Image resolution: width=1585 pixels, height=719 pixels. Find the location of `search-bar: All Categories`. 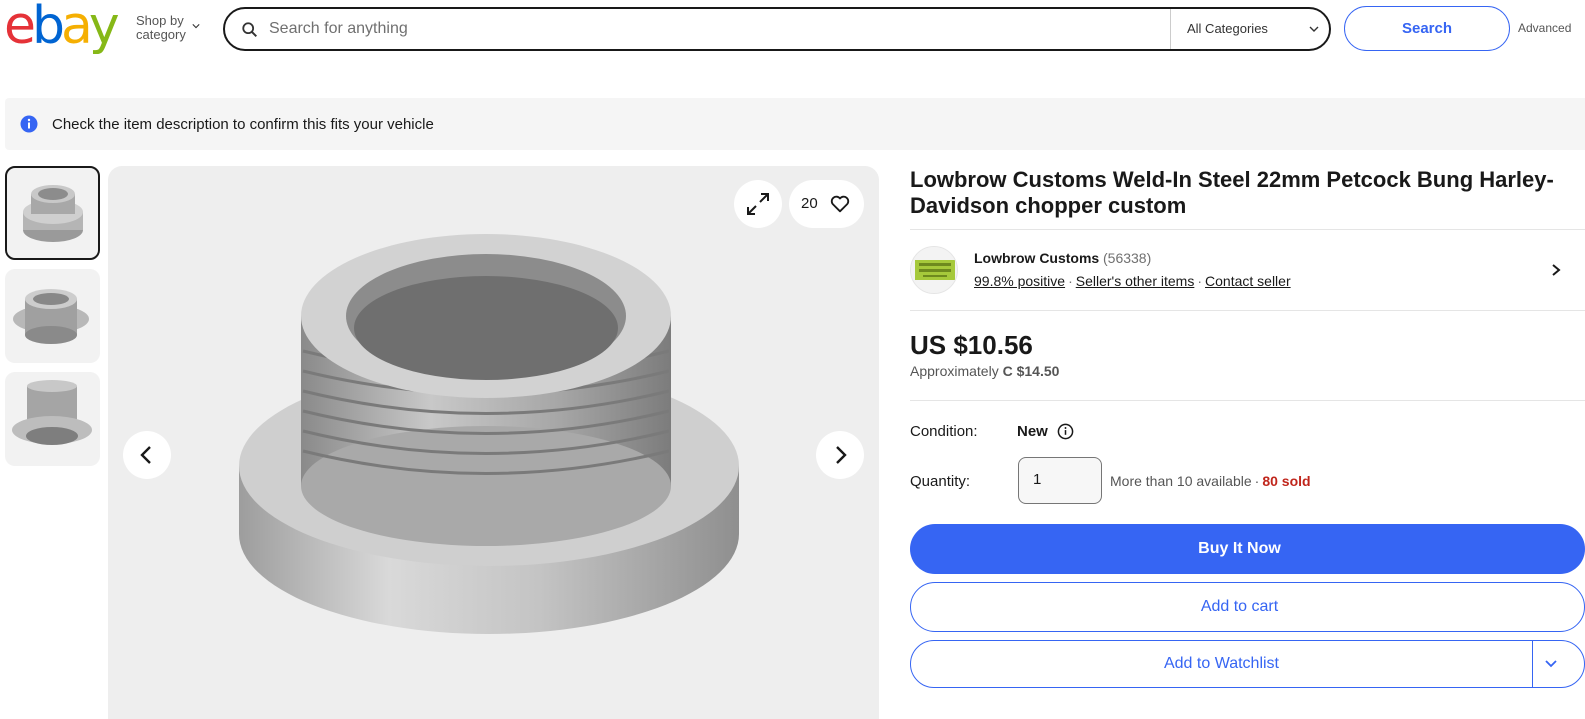

search-bar: All Categories is located at coordinates (777, 29).